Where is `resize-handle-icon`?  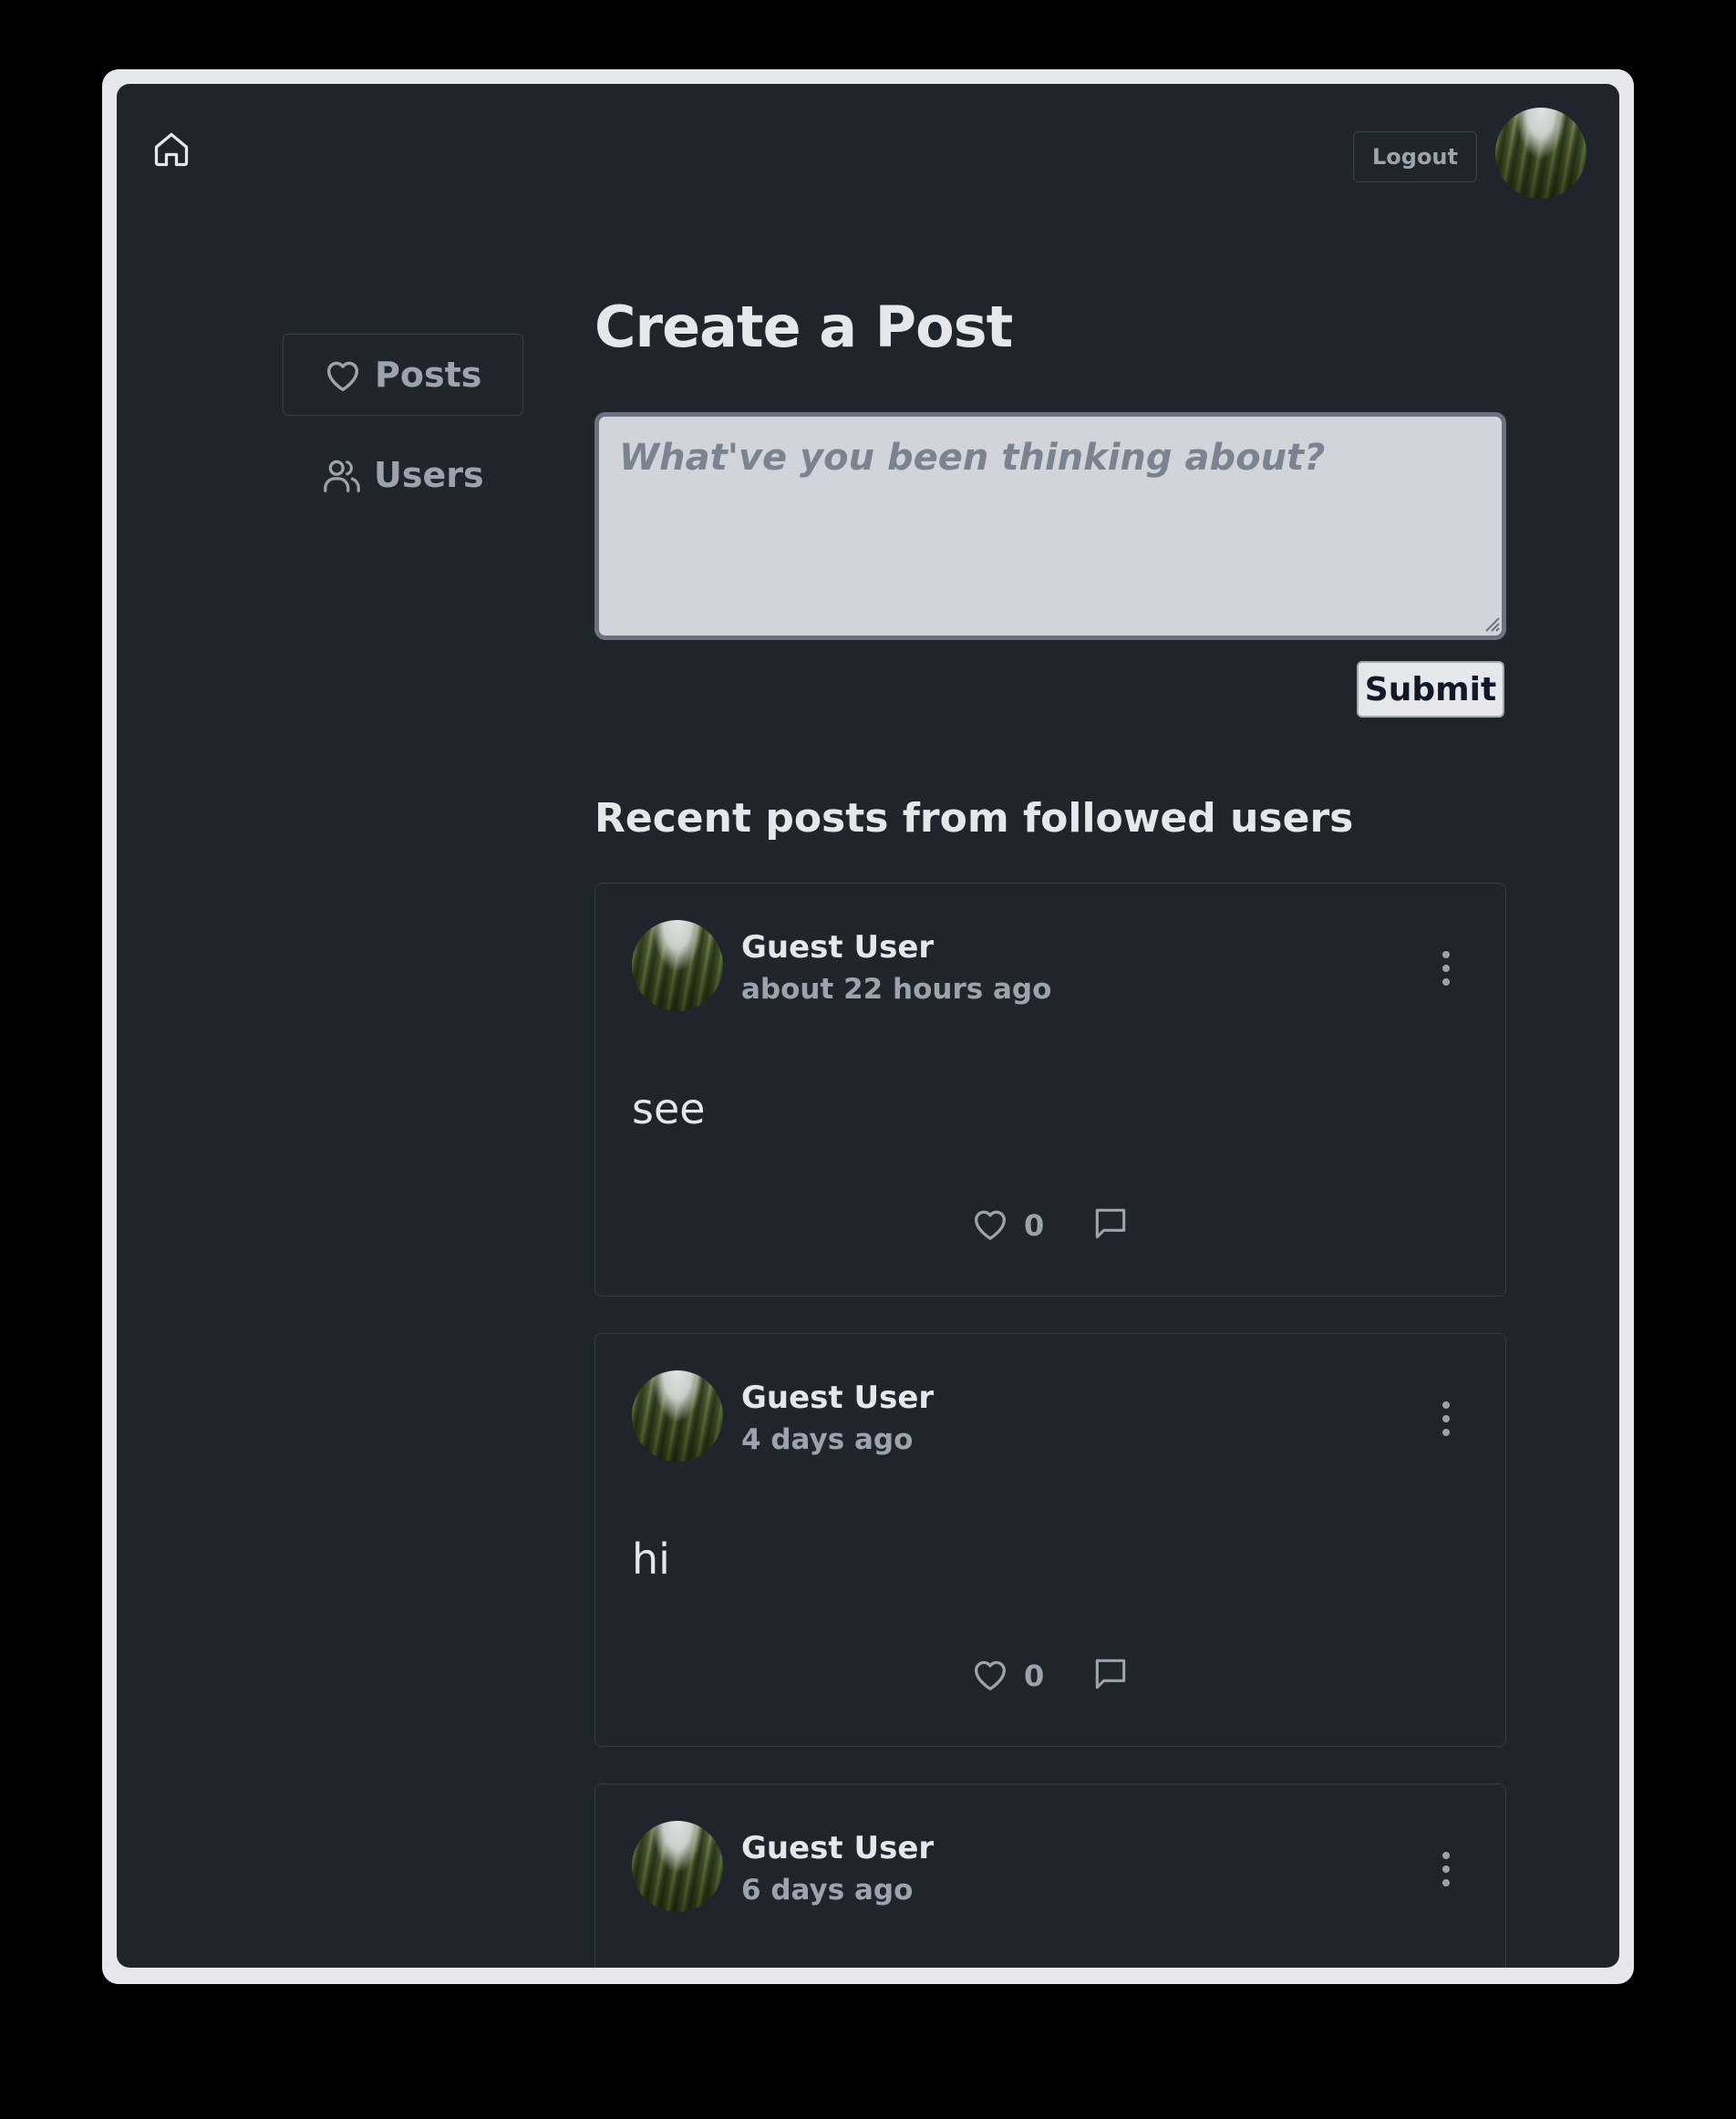
resize-handle-icon is located at coordinates (1491, 623).